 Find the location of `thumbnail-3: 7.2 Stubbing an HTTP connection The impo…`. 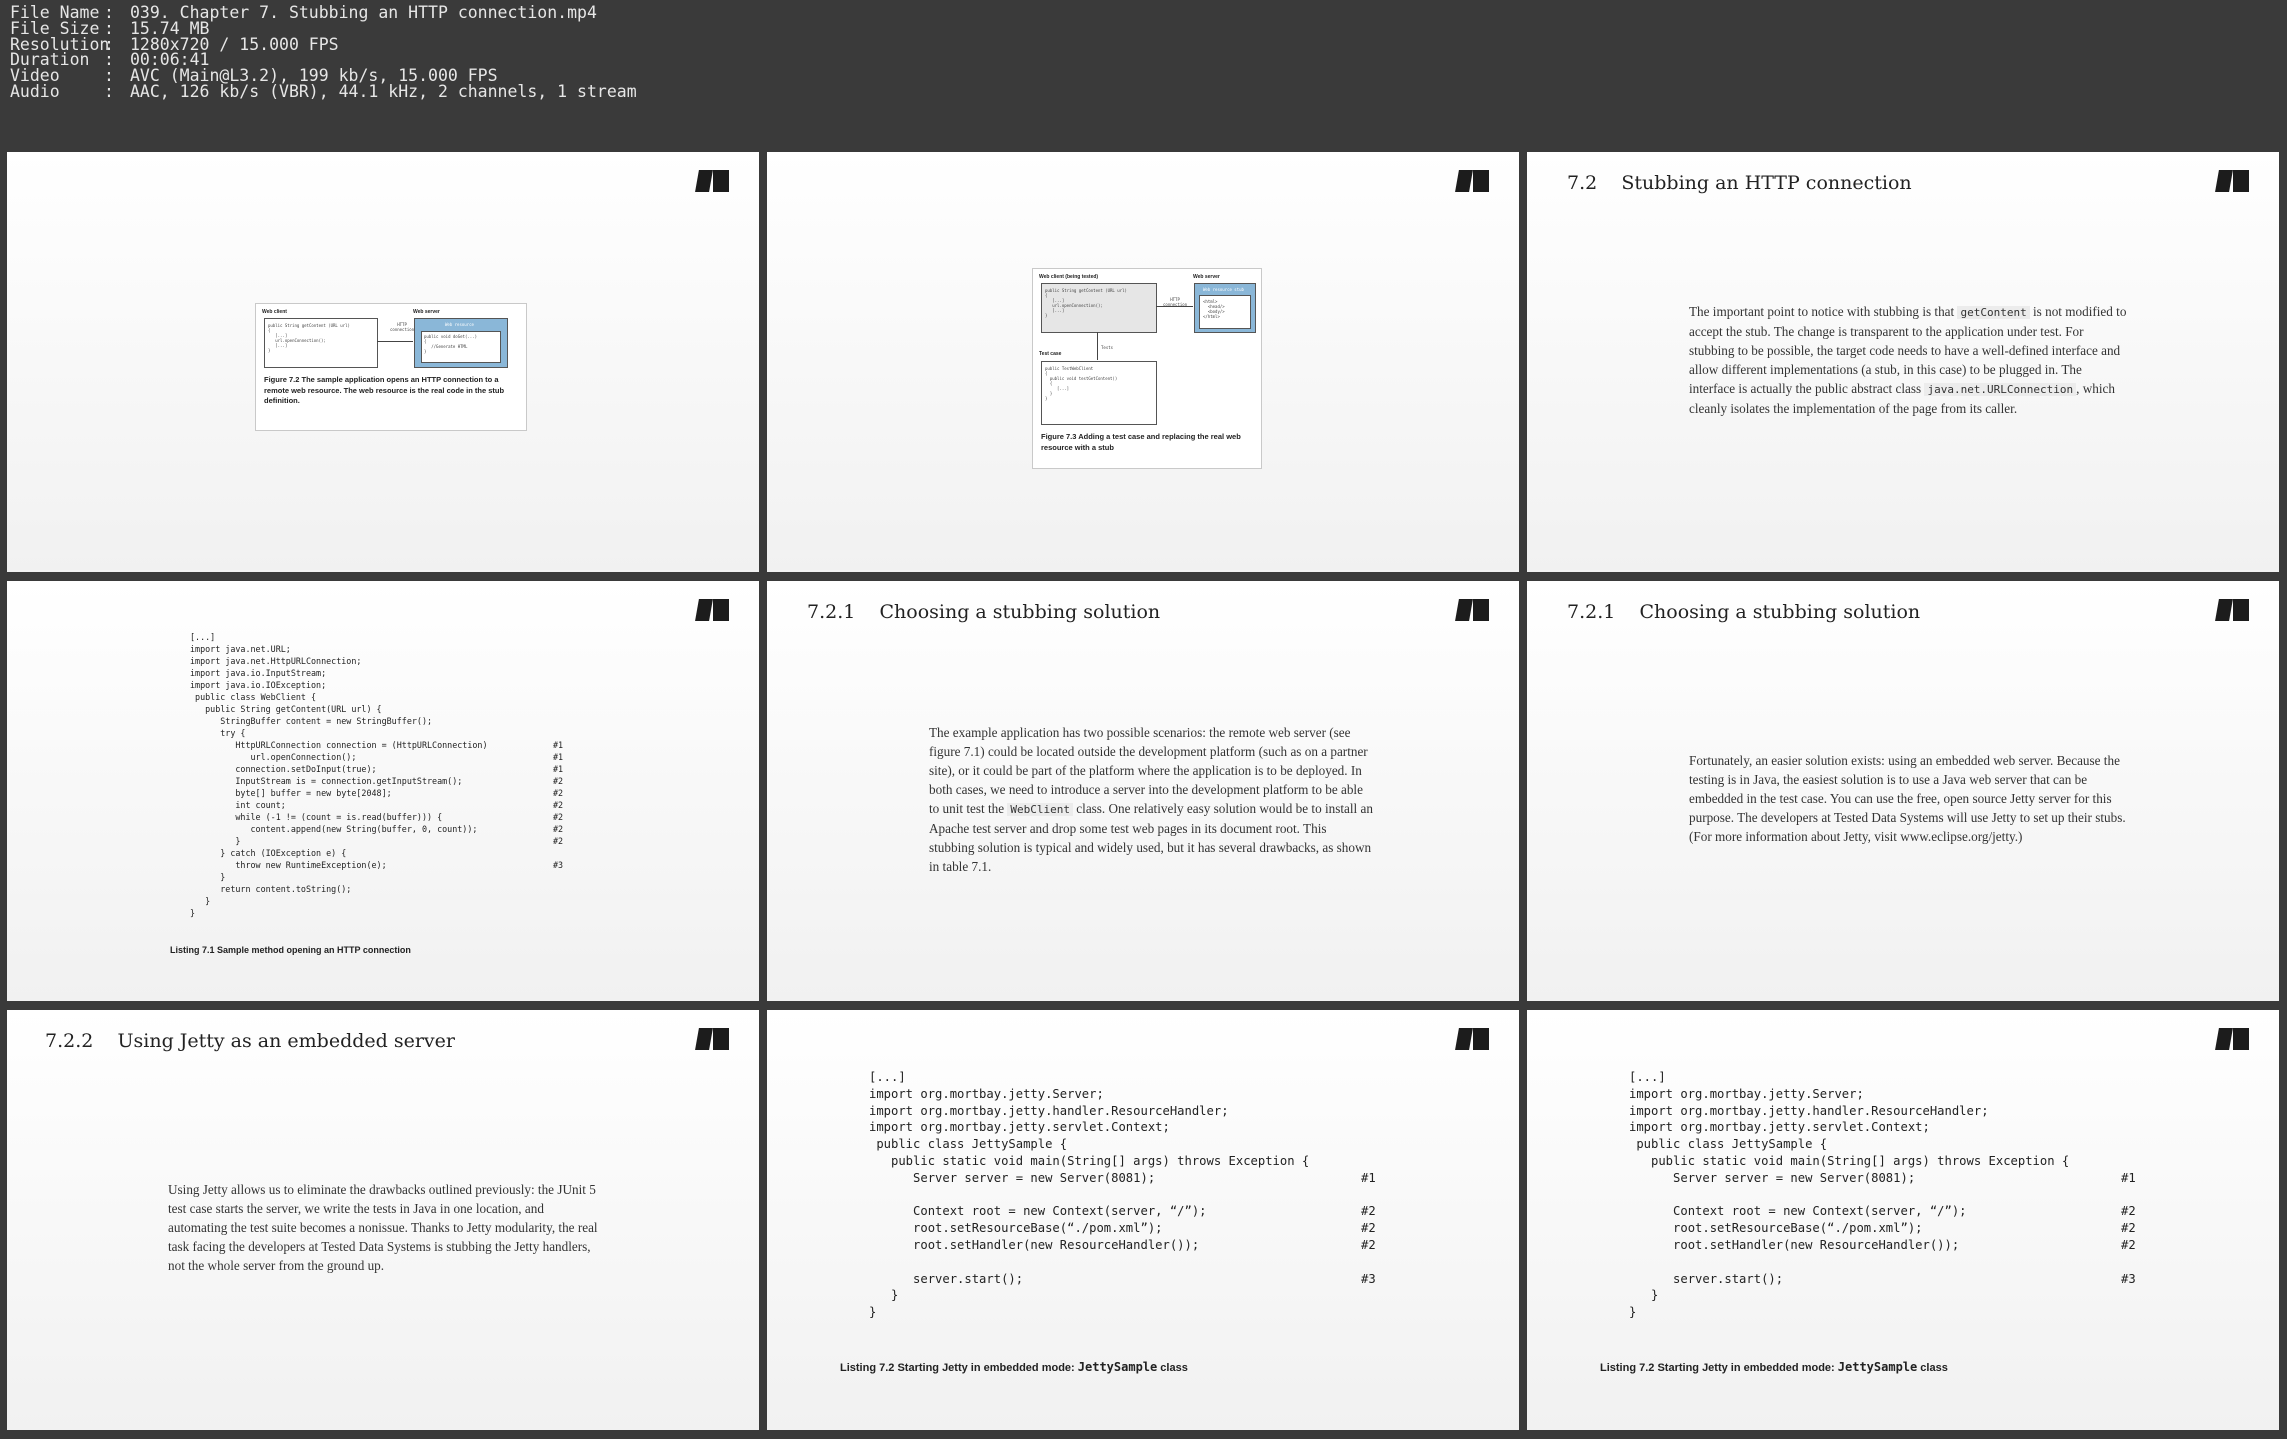

thumbnail-3: 7.2 Stubbing an HTTP connection The impo… is located at coordinates (1903, 362).